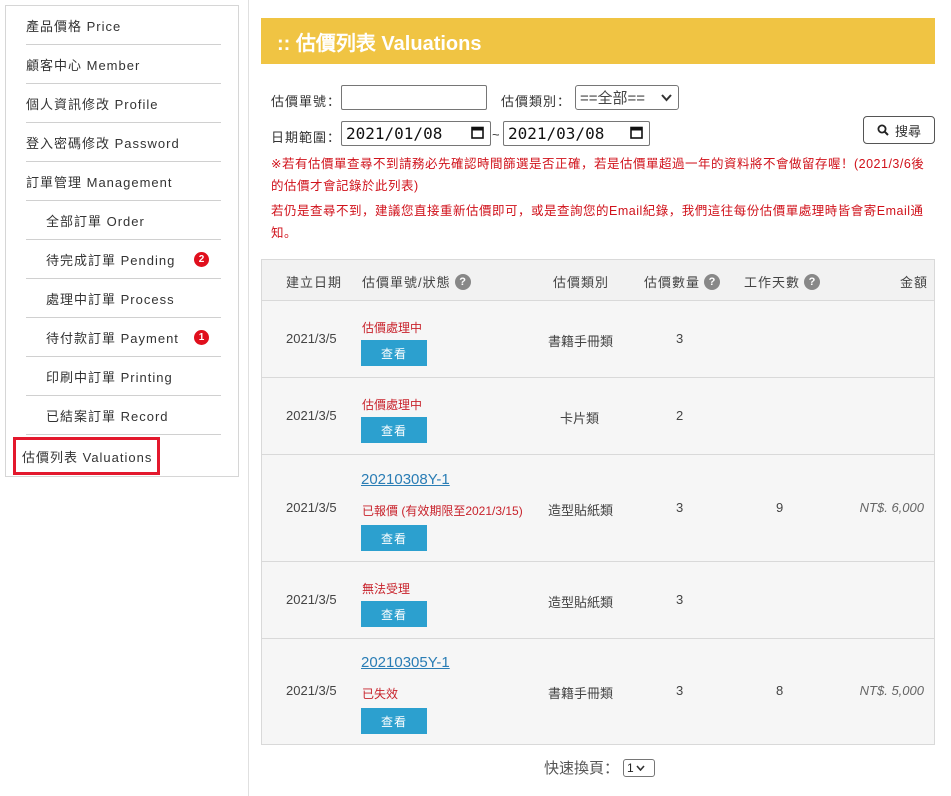 This screenshot has width=951, height=796. I want to click on valuation-number-link: 20210305Y-1, so click(405, 662).